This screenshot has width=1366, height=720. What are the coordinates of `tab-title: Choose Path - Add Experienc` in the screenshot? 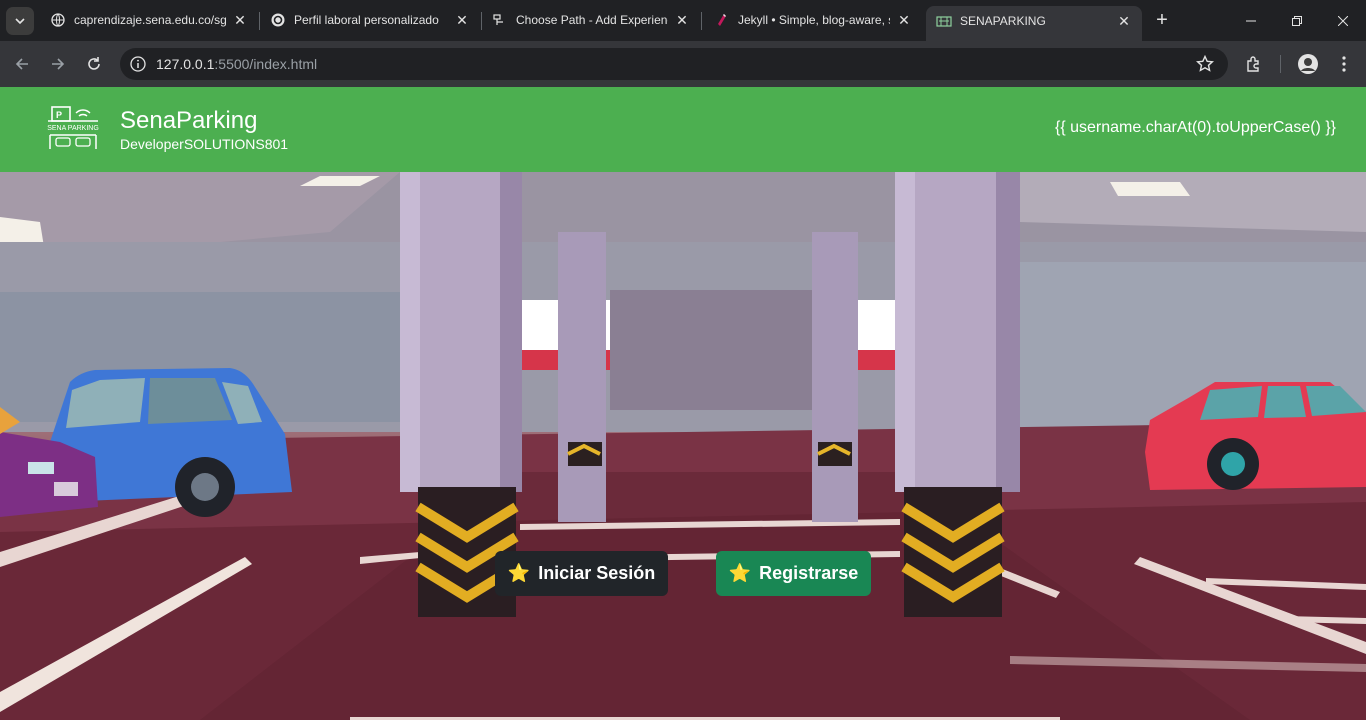 It's located at (592, 20).